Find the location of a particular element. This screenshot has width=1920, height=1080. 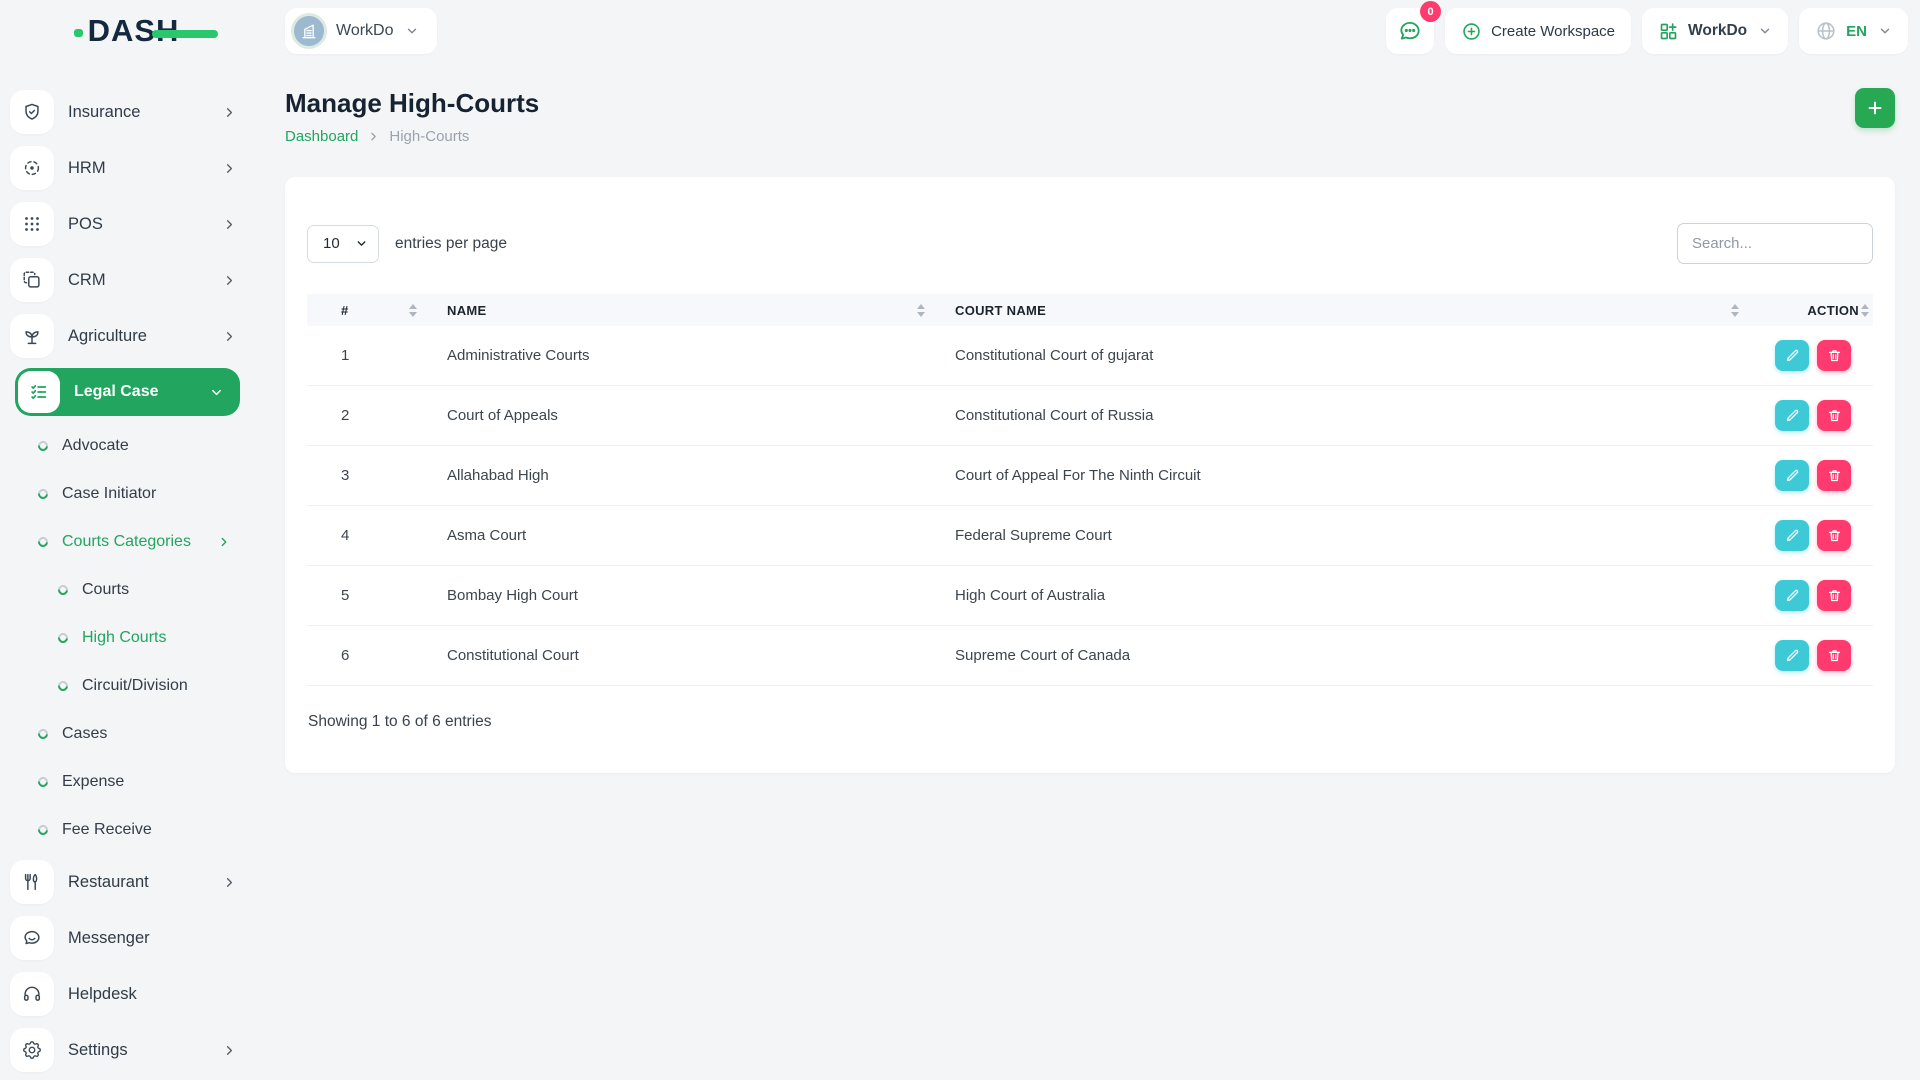

cell-court-name: High Court of Australia is located at coordinates (1030, 595).